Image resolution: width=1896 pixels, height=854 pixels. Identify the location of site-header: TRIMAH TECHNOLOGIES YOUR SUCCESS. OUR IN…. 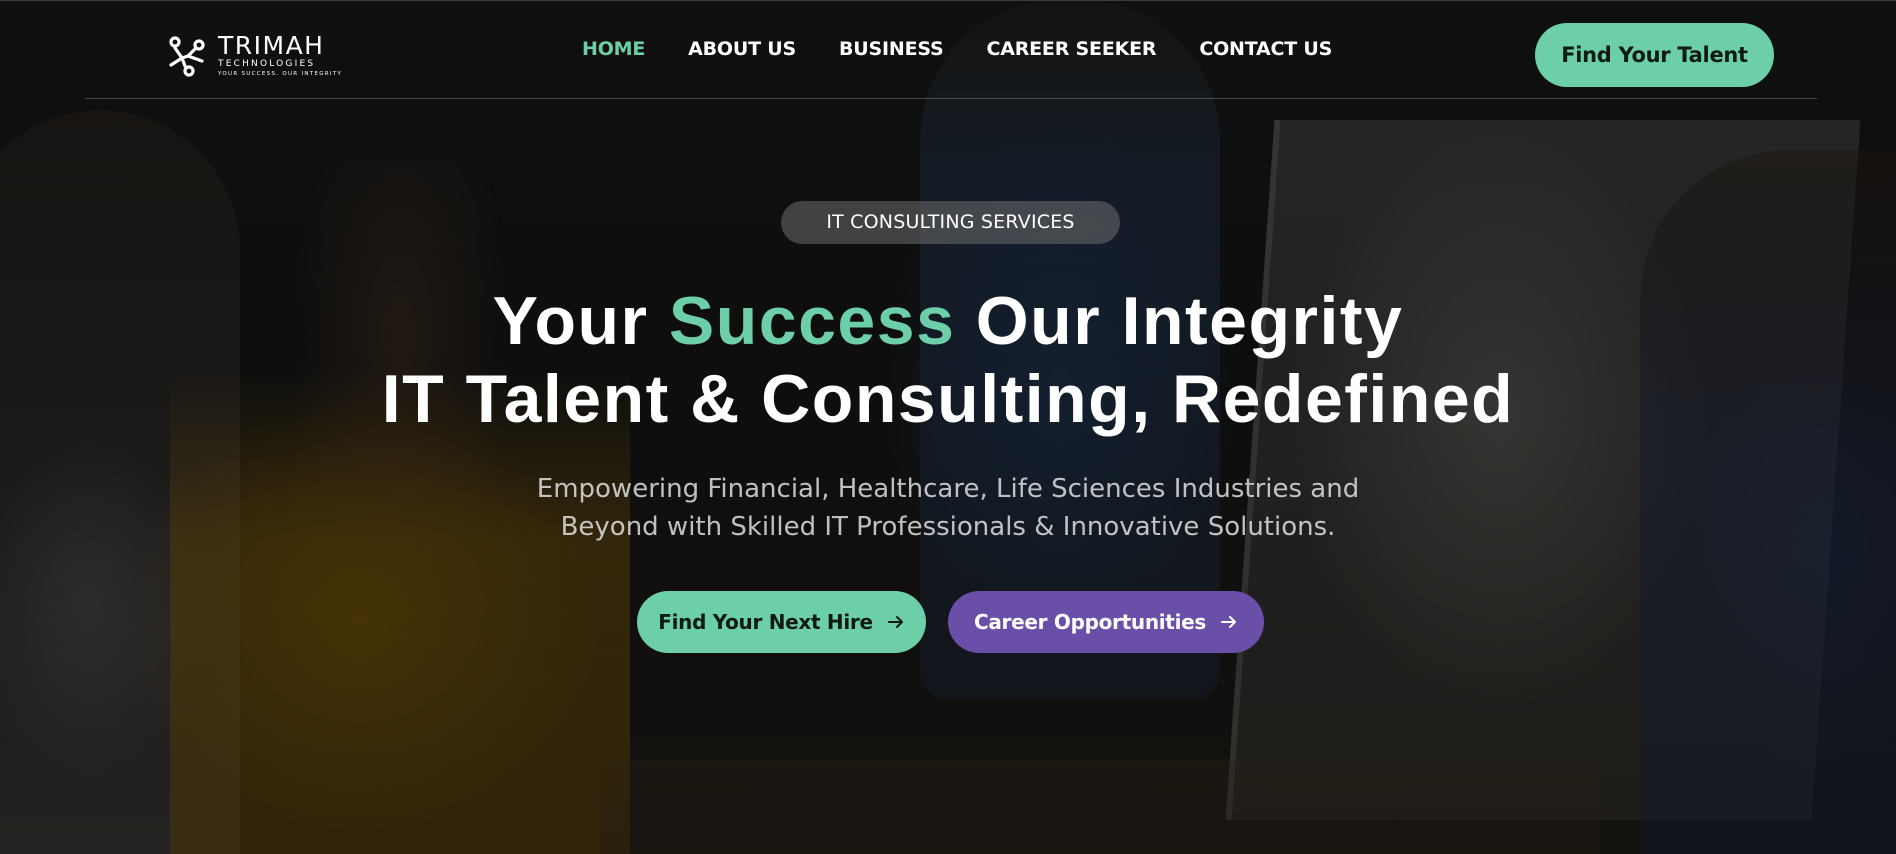
(948, 49).